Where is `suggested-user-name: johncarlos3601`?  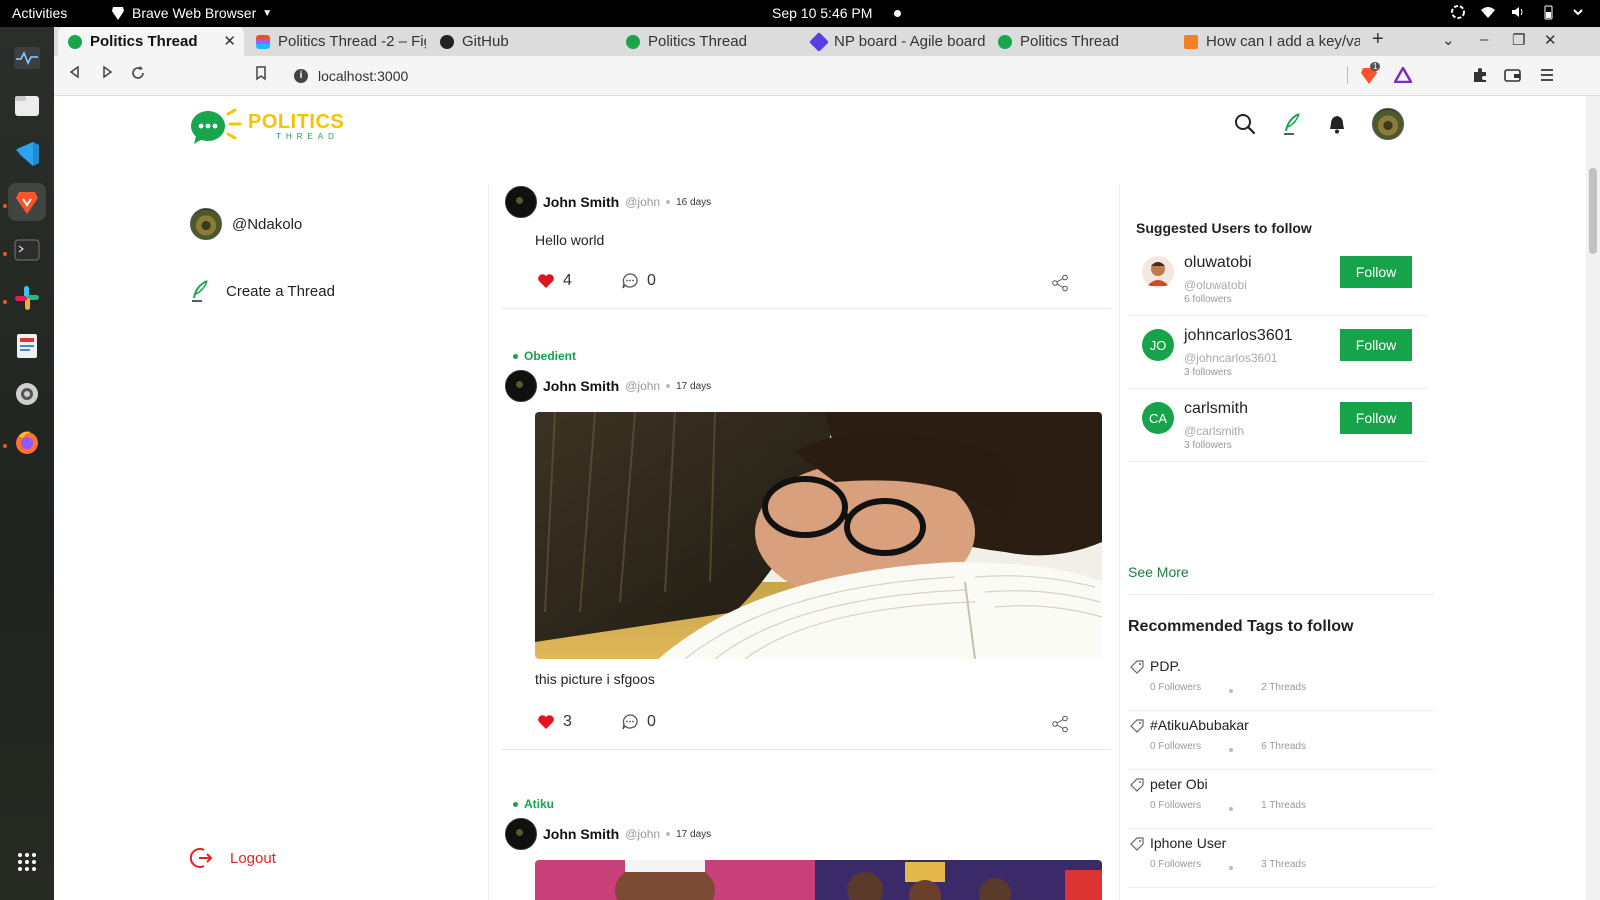
suggested-user-name: johncarlos3601 is located at coordinates (1238, 336).